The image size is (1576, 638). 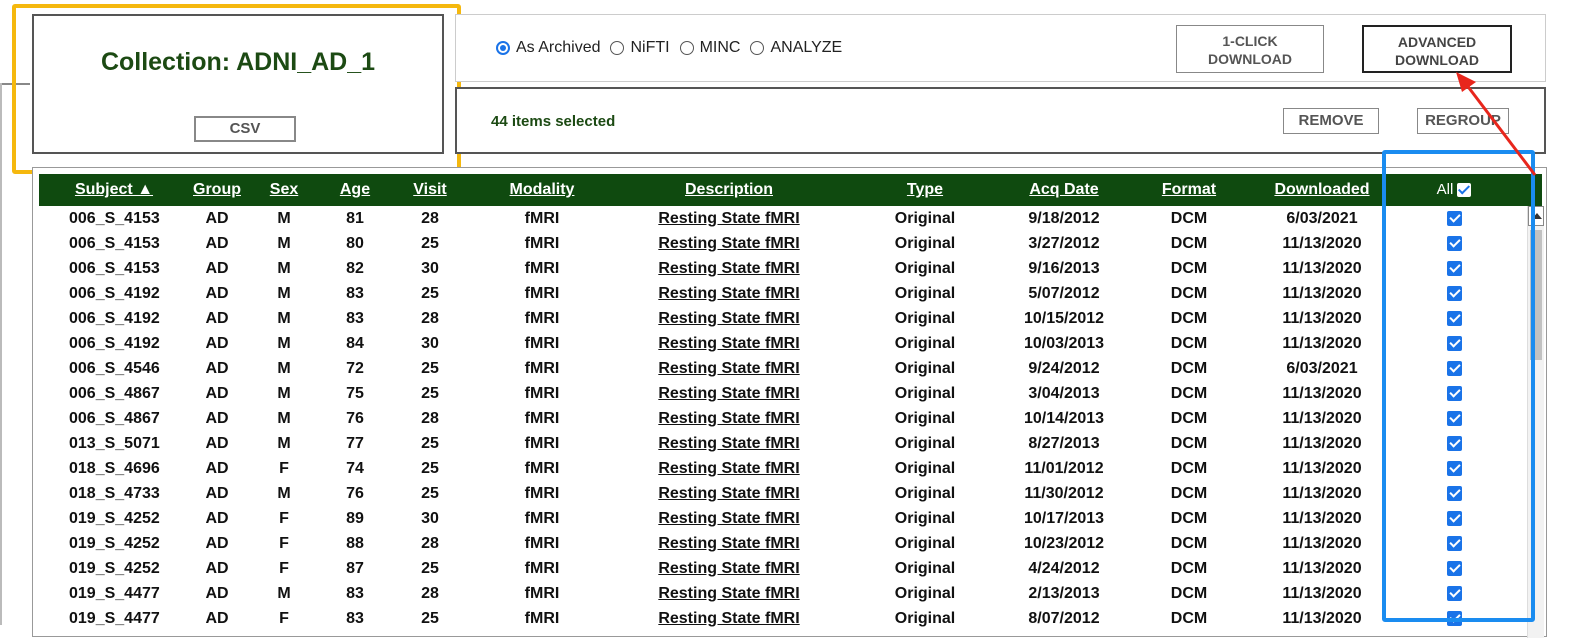 What do you see at coordinates (1463, 121) in the screenshot?
I see `regroup-button: REGROUP` at bounding box center [1463, 121].